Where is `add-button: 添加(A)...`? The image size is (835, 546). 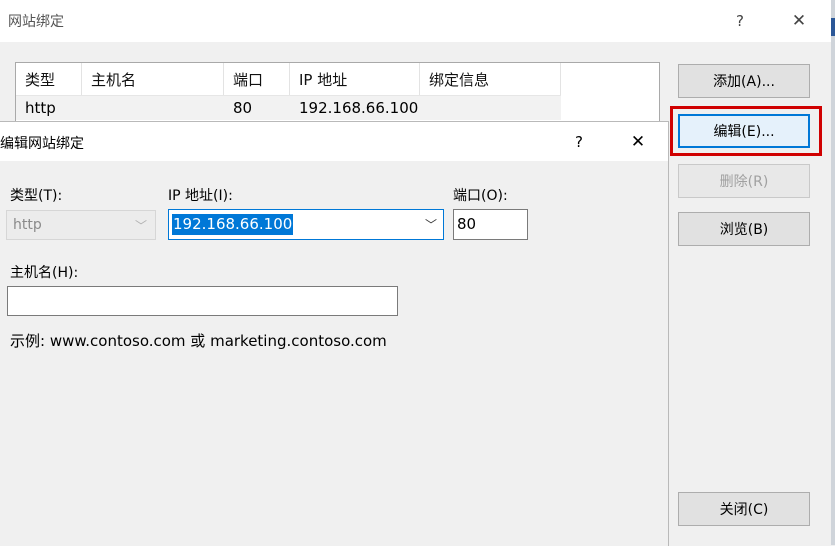 add-button: 添加(A)... is located at coordinates (744, 81).